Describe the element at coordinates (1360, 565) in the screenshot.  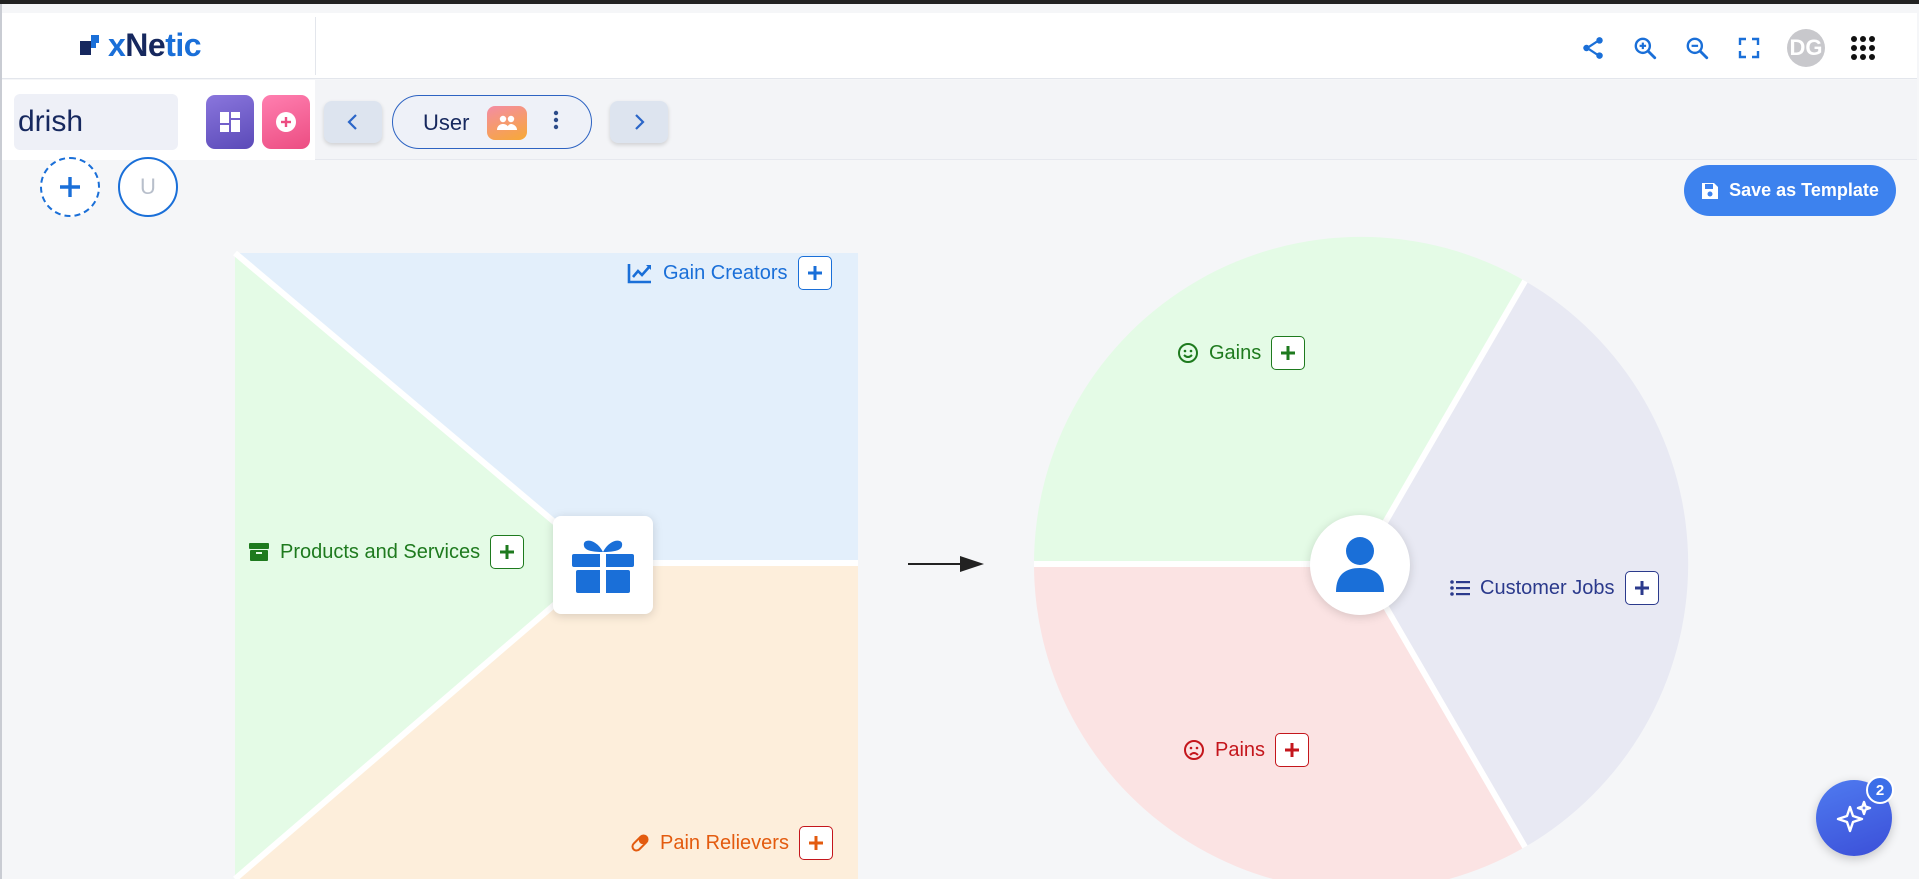
I see `user-icon` at that location.